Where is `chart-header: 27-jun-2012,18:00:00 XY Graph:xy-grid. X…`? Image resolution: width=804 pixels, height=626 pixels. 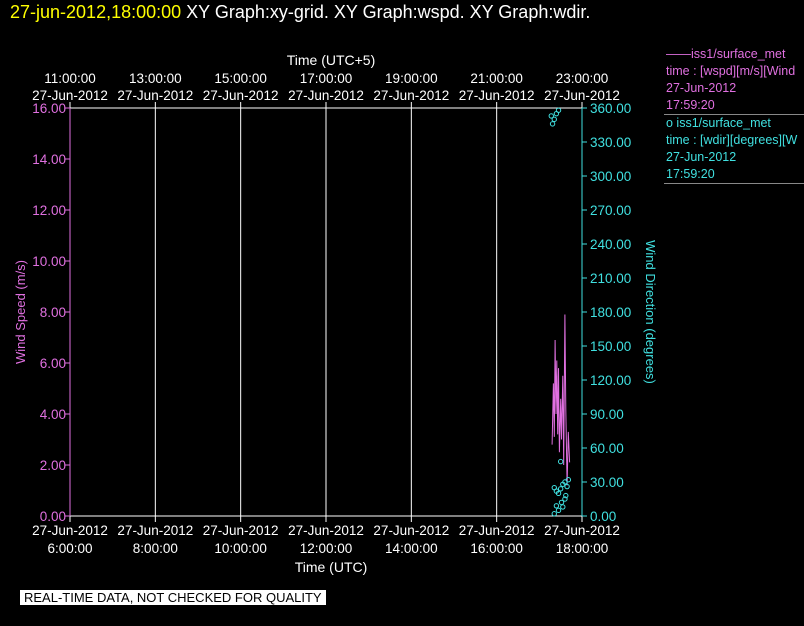 chart-header: 27-jun-2012,18:00:00 XY Graph:xy-grid. X… is located at coordinates (300, 12).